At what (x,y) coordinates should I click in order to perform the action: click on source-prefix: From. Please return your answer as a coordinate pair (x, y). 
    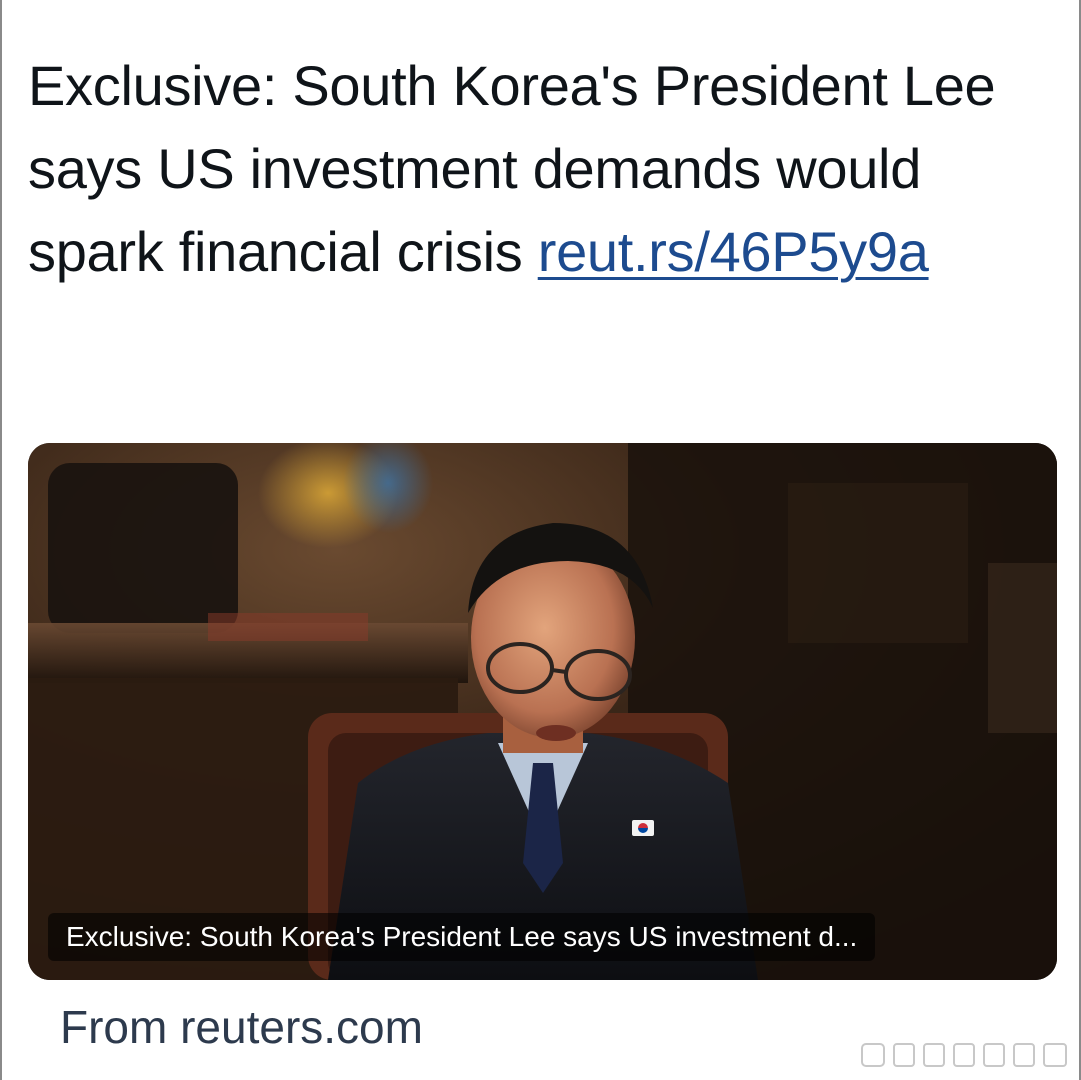
    Looking at the image, I should click on (120, 1027).